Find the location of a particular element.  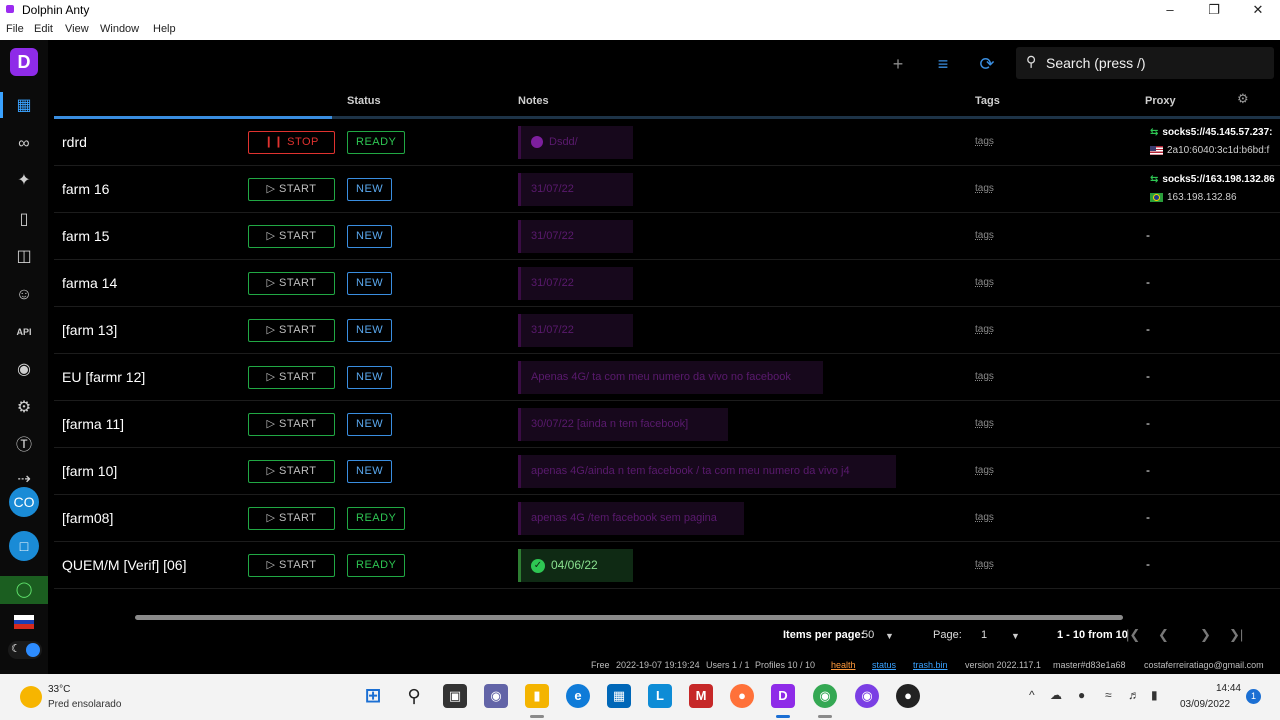

profile-name: QUEM/M [Verif] [06] is located at coordinates (124, 565).